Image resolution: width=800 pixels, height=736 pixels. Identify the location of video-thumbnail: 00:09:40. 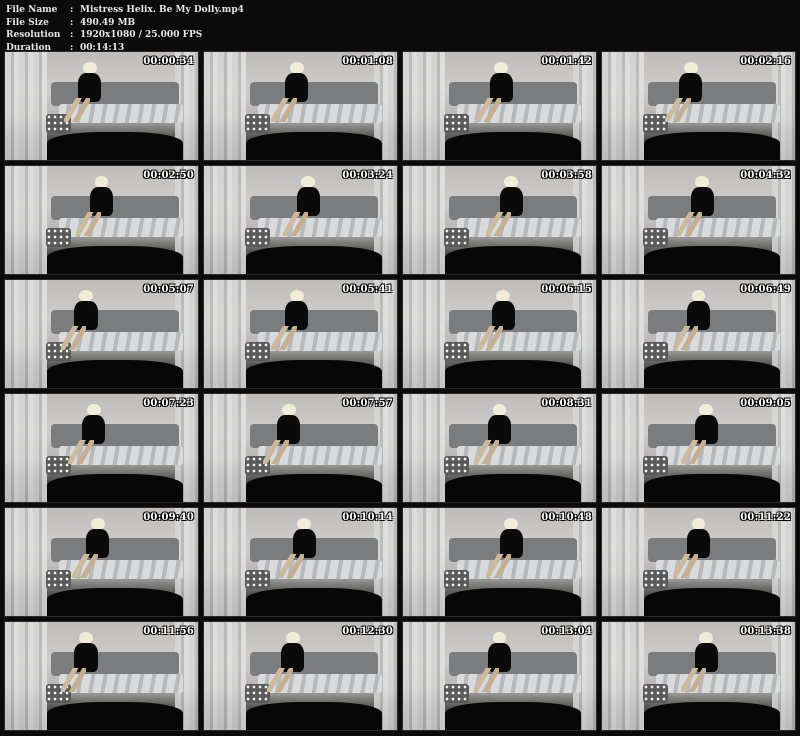
(101, 562).